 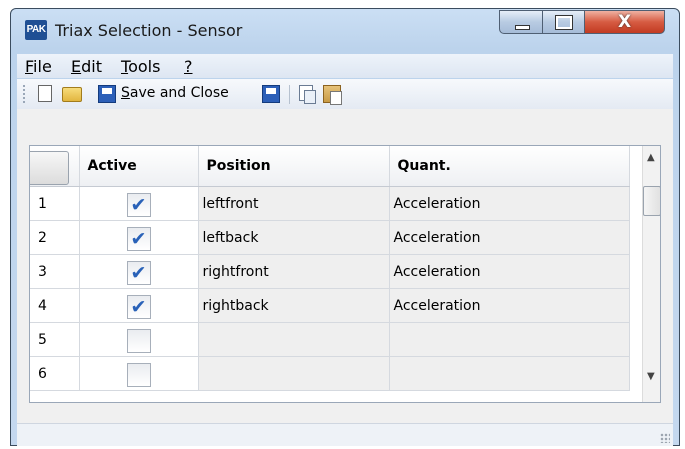 What do you see at coordinates (55, 305) in the screenshot?
I see `row-number: 4` at bounding box center [55, 305].